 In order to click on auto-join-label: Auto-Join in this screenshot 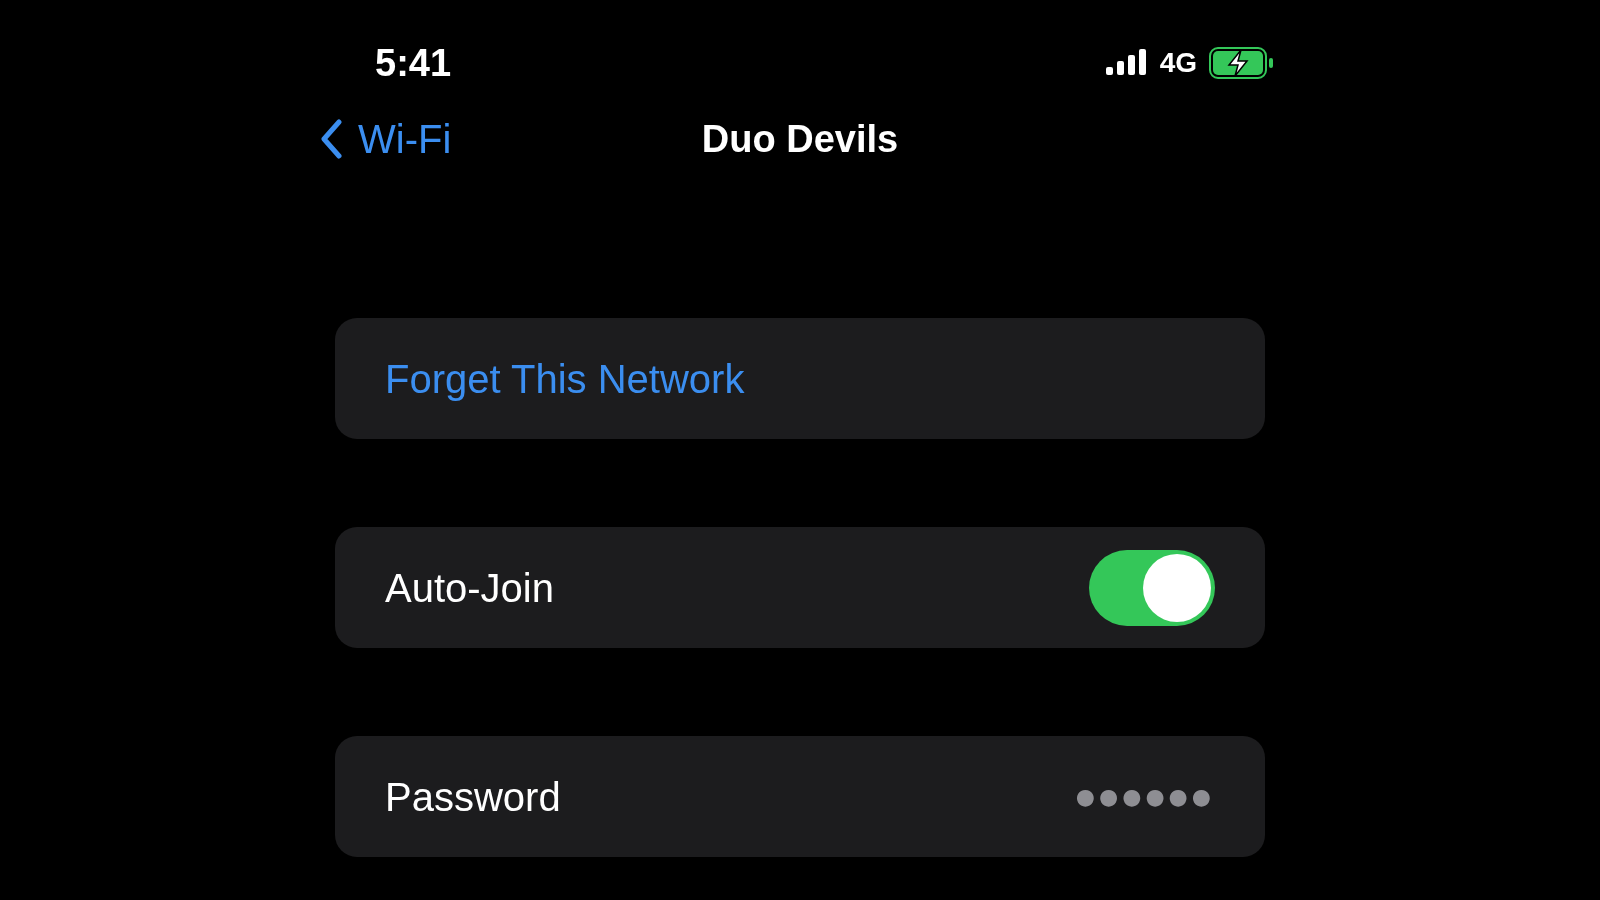, I will do `click(469, 588)`.